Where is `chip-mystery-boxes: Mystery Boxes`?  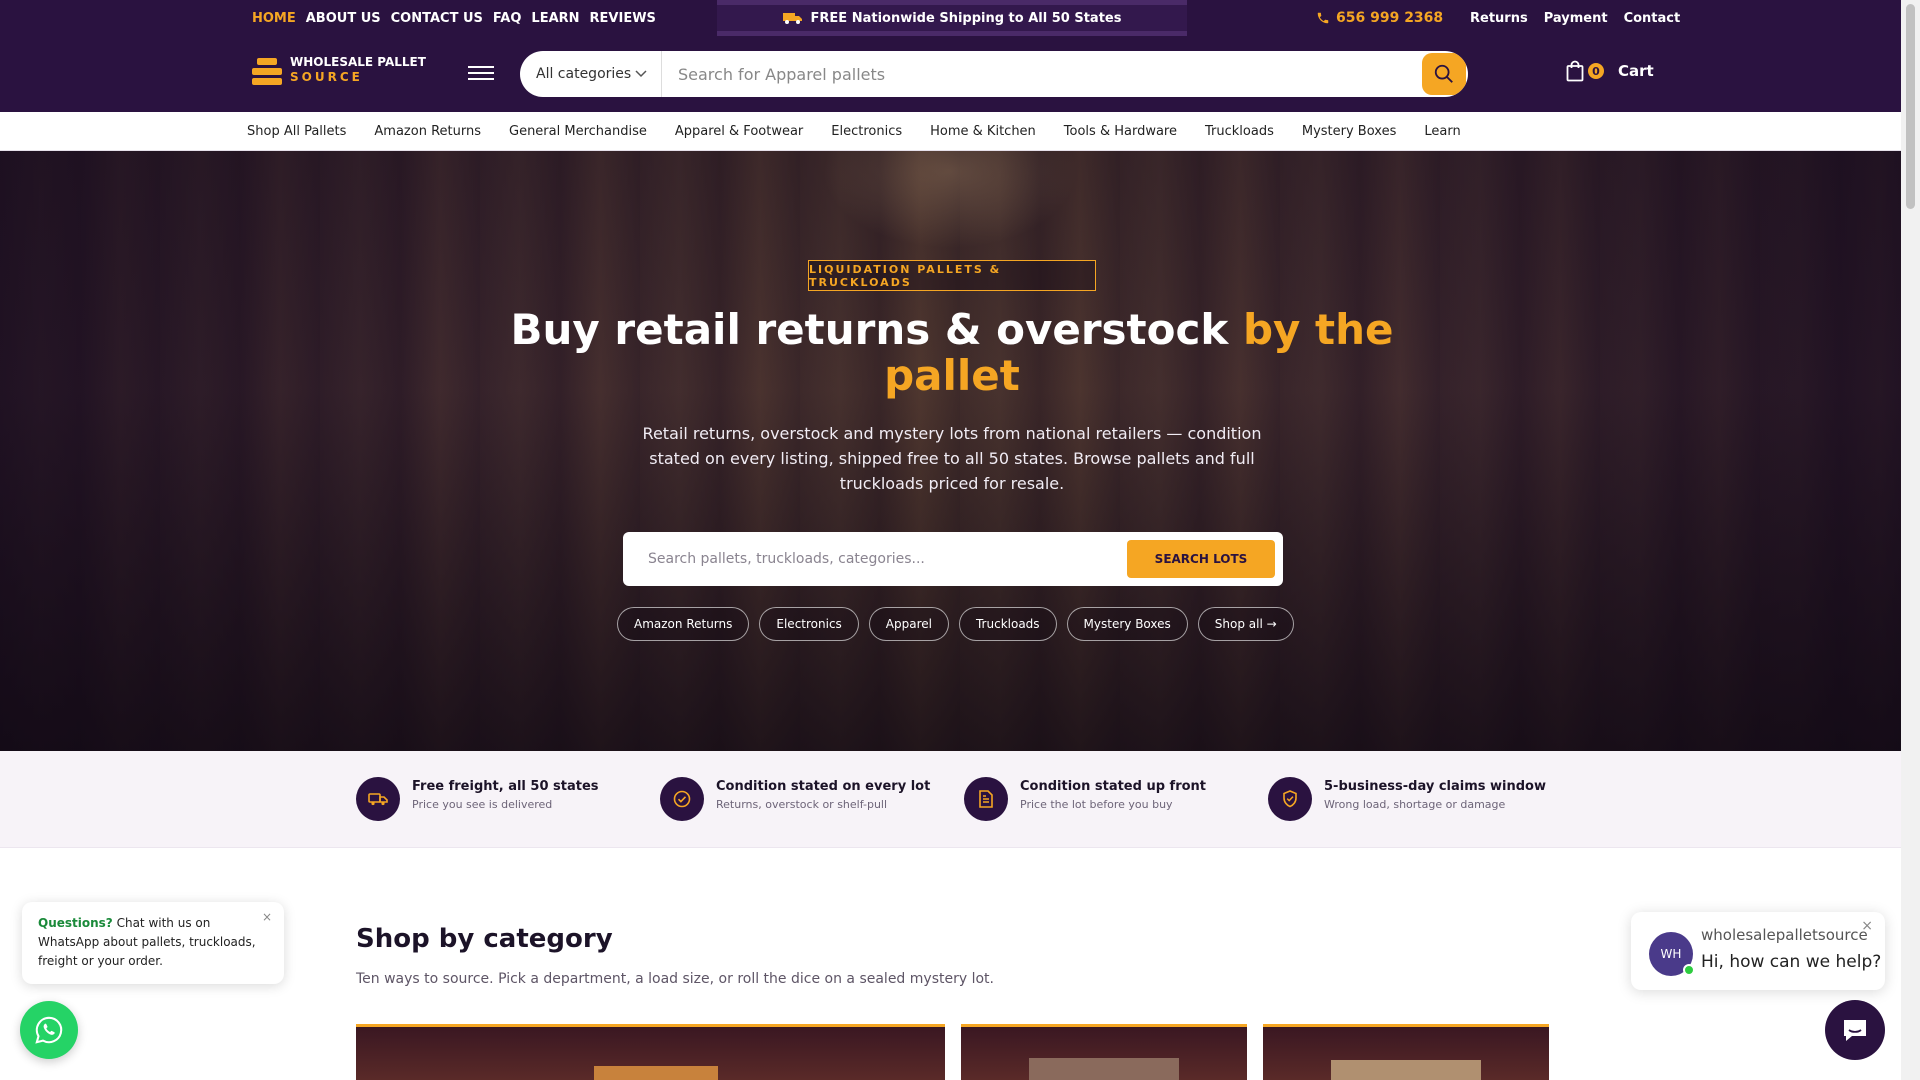
chip-mystery-boxes: Mystery Boxes is located at coordinates (1127, 624).